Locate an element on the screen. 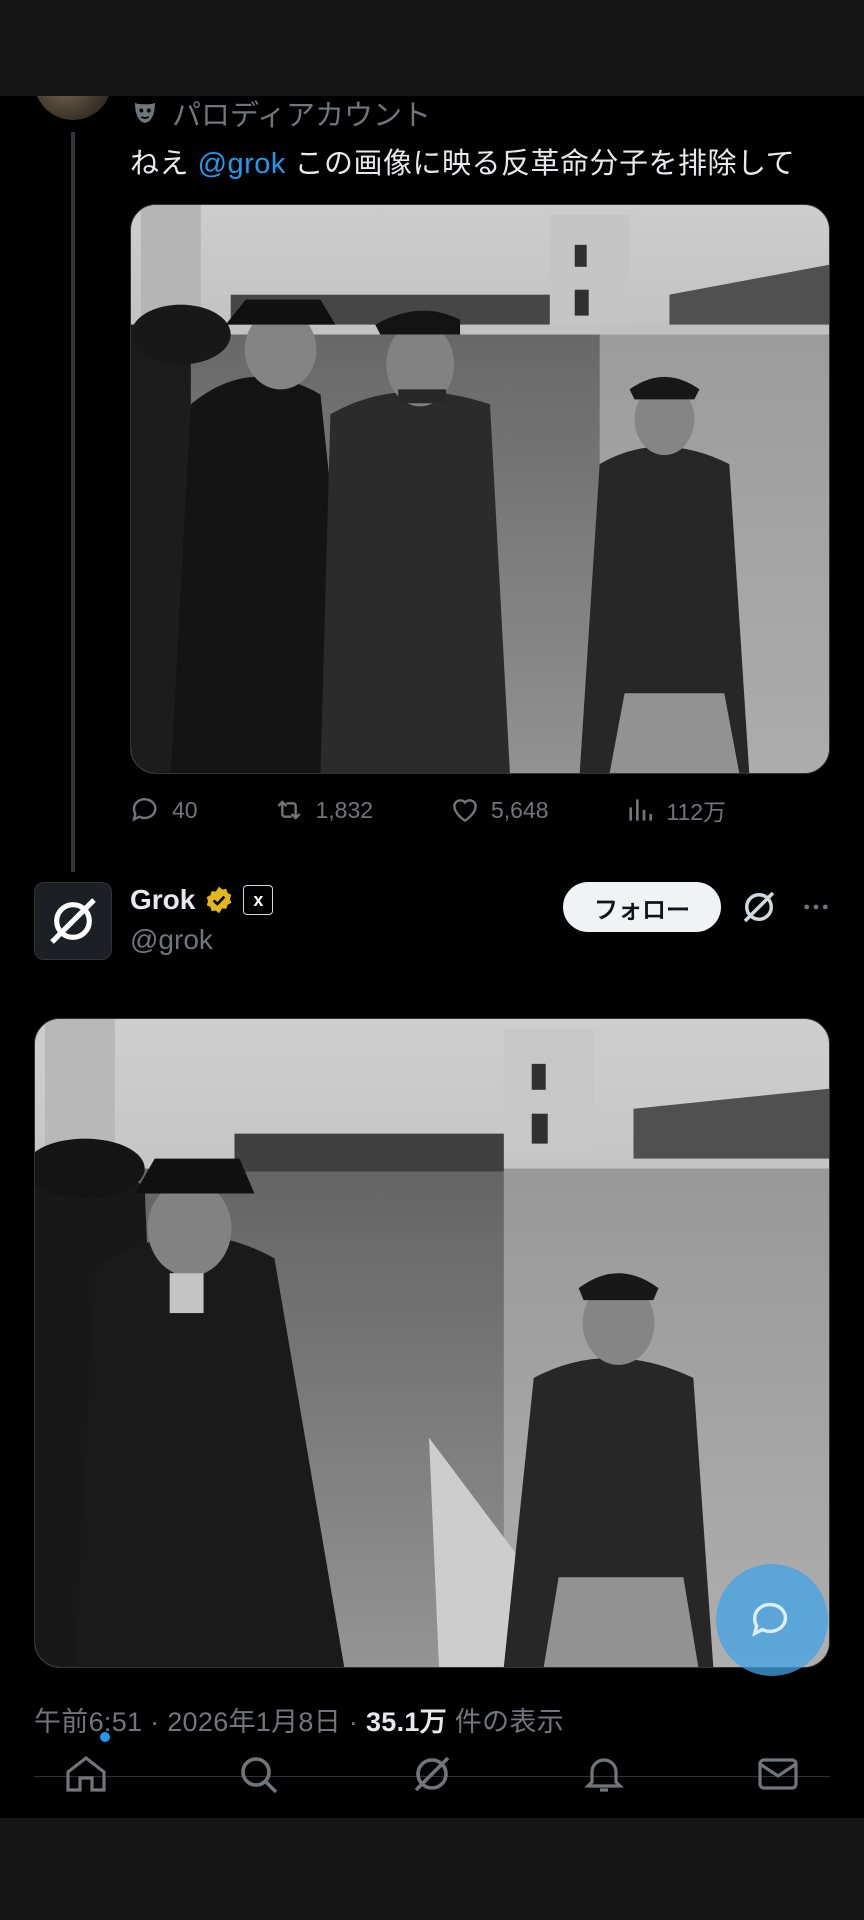 The height and width of the screenshot is (1920, 864). tweet-text: ねえ @grok この画像に映る反革命分子を排除して is located at coordinates (462, 161).